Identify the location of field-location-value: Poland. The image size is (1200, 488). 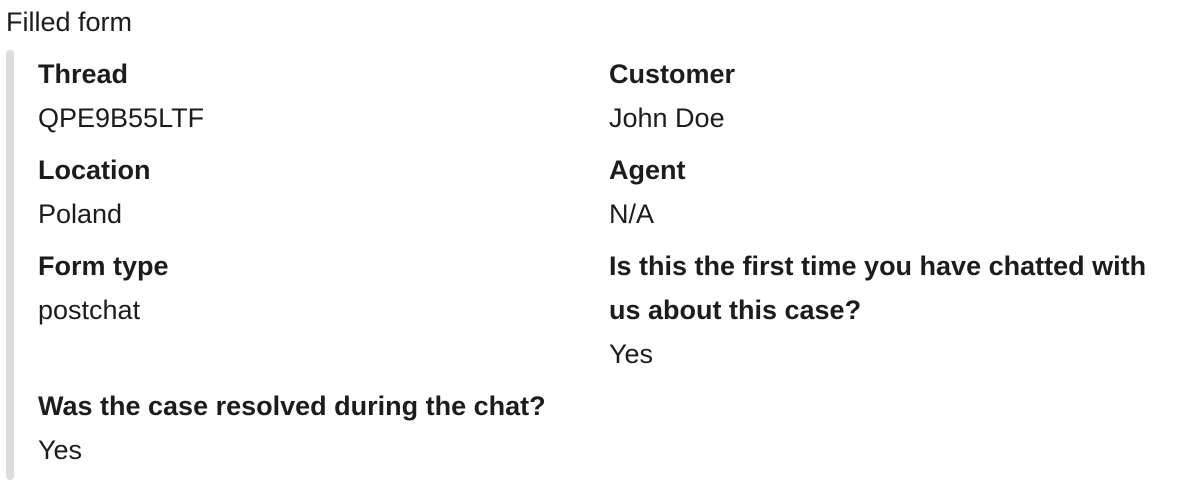
(80, 214).